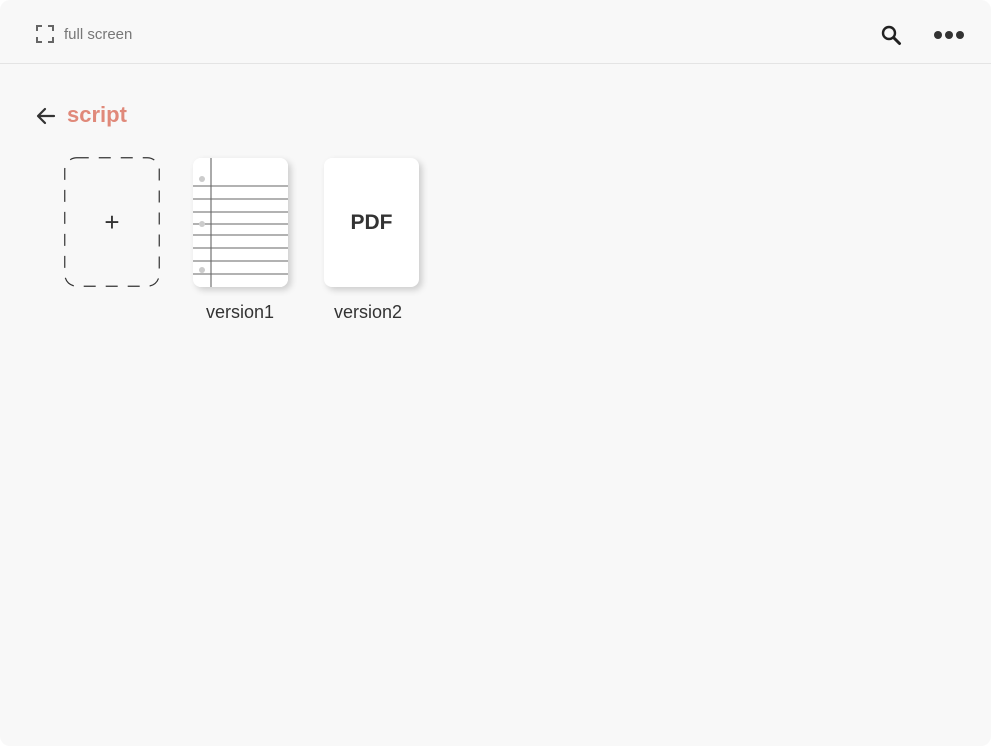 Image resolution: width=991 pixels, height=746 pixels. I want to click on file-name: version1, so click(240, 312).